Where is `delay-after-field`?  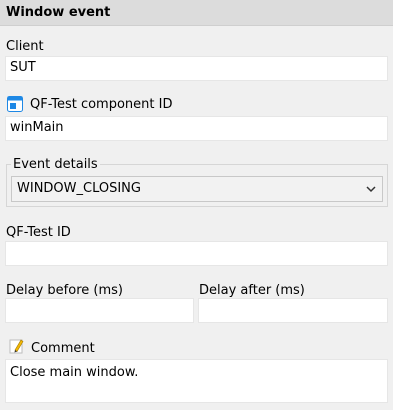
delay-after-field is located at coordinates (293, 310).